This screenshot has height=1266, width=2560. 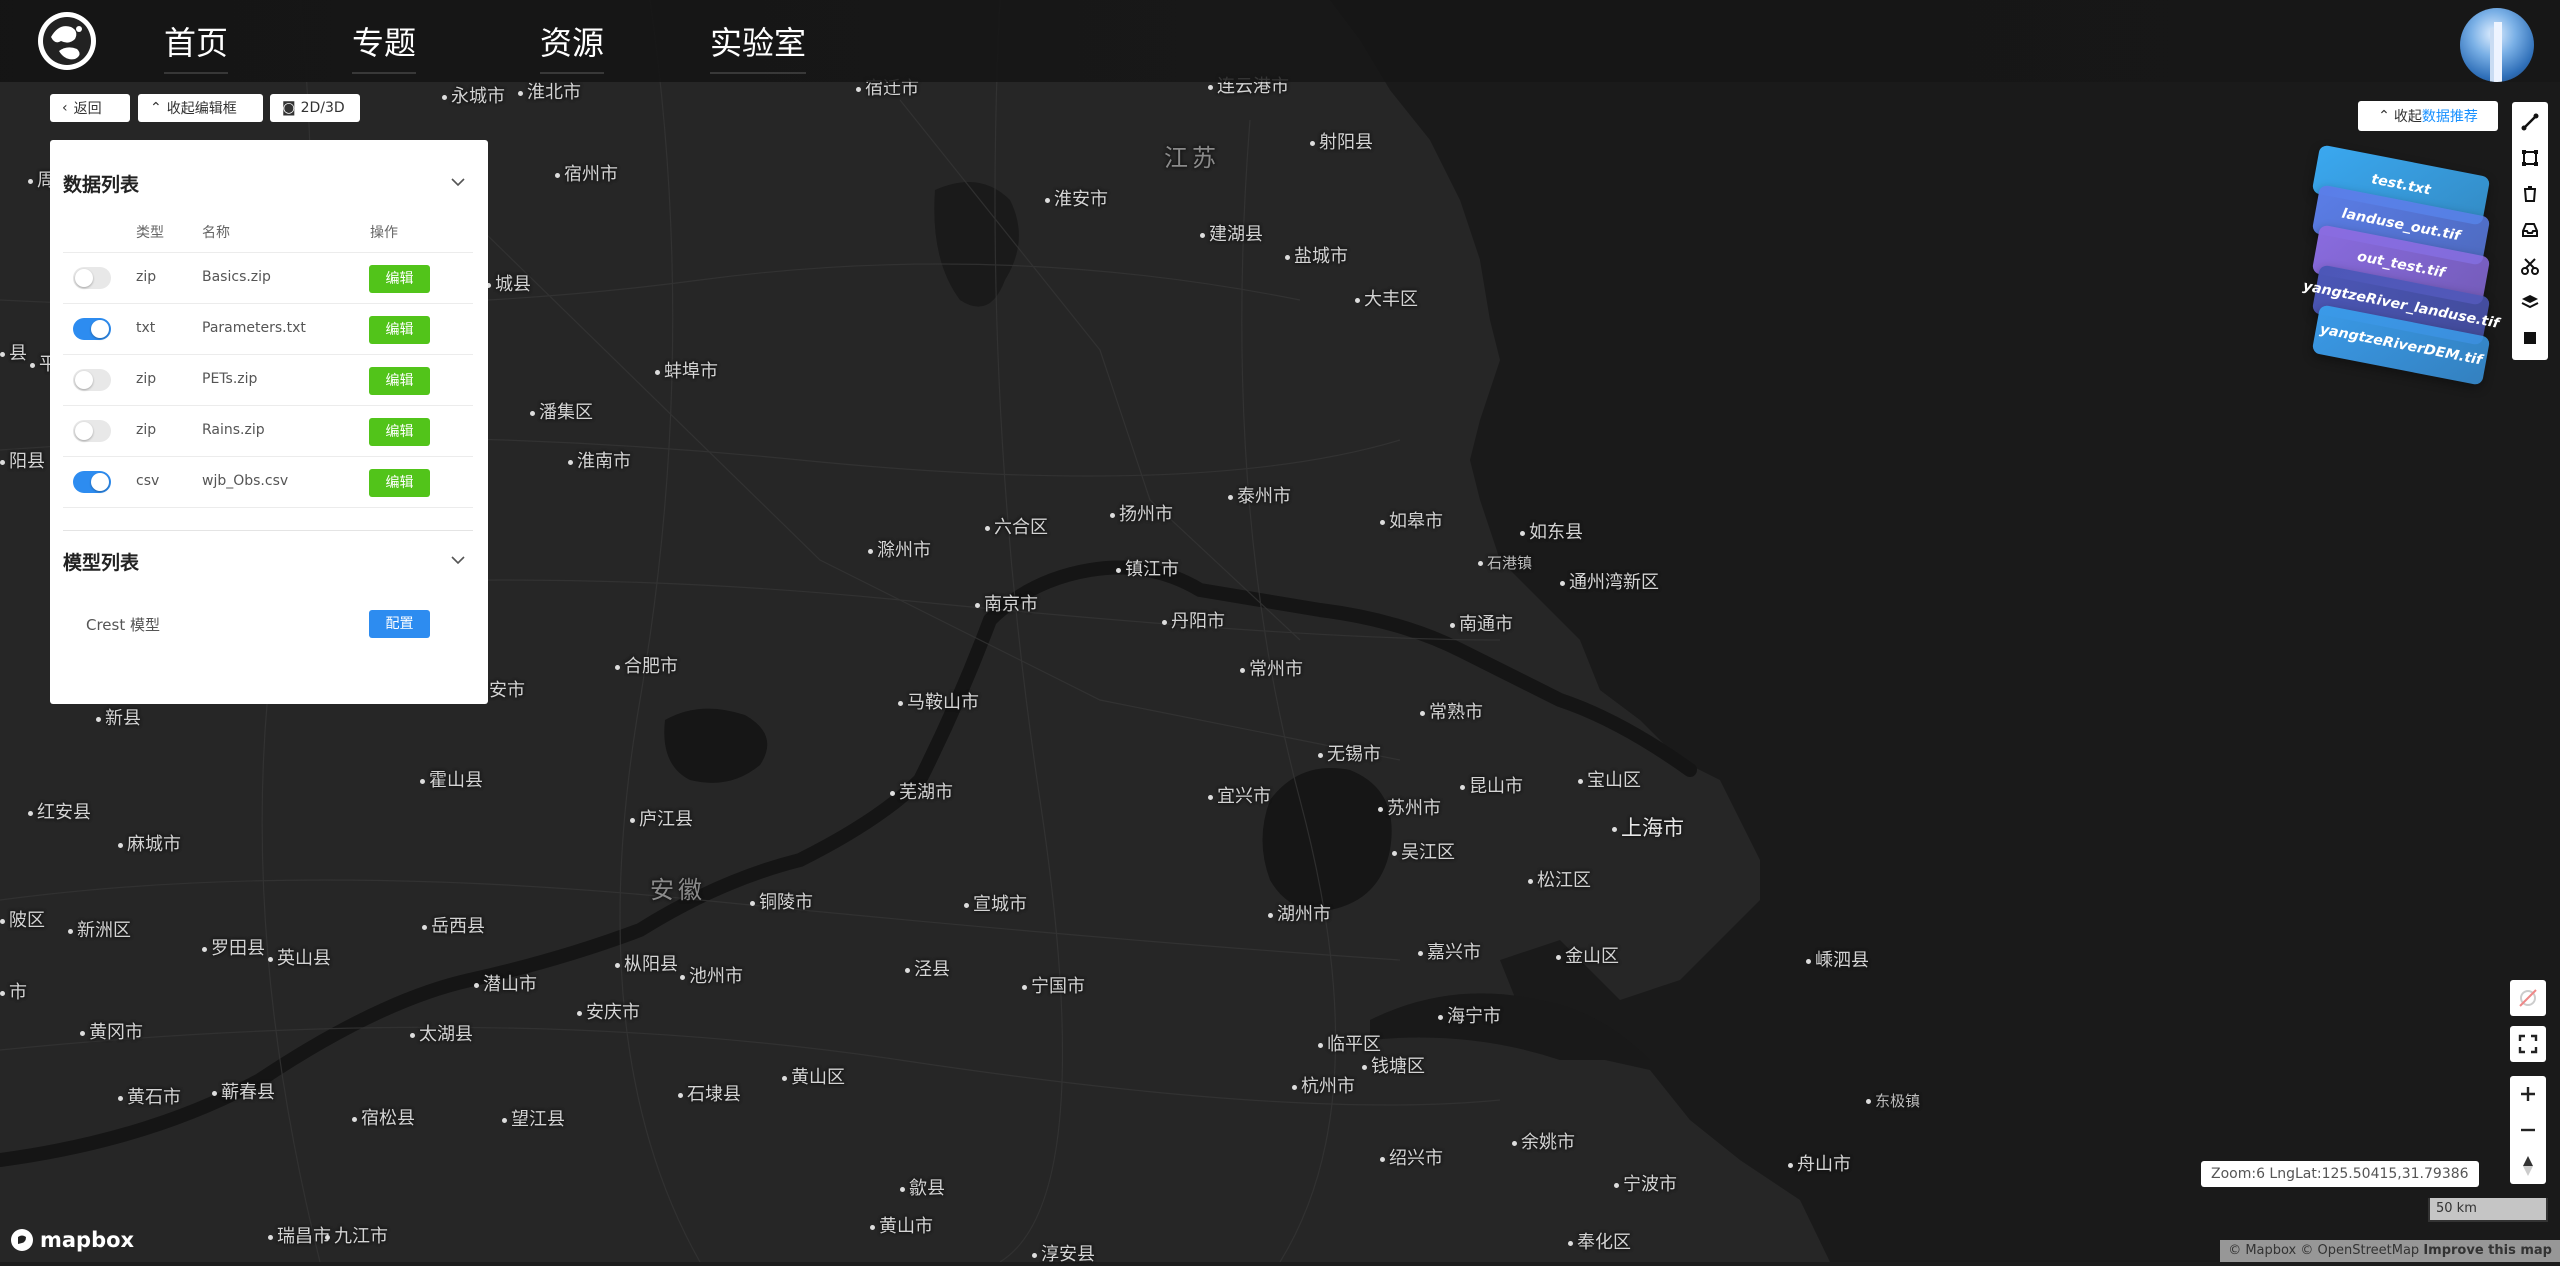 I want to click on map-place-label: 庐江县, so click(x=661, y=818).